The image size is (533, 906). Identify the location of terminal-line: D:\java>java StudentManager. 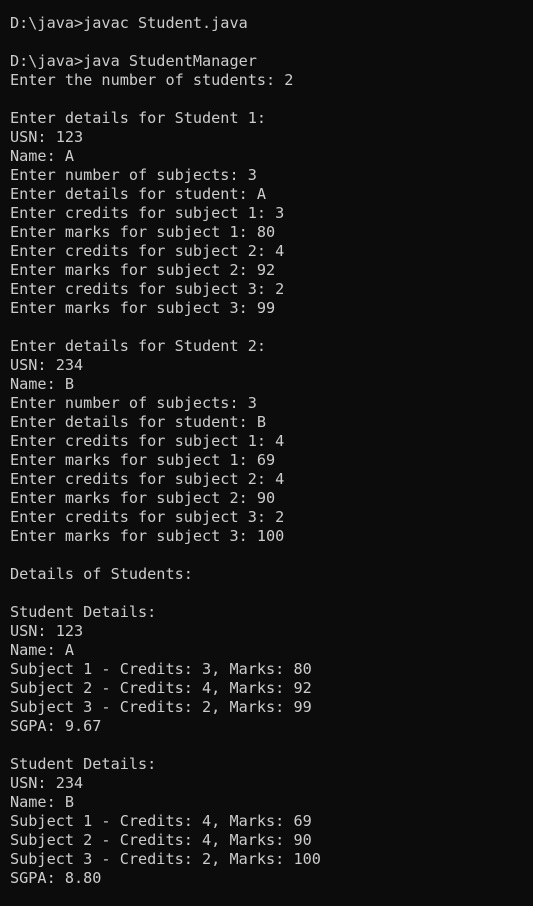
(133, 61).